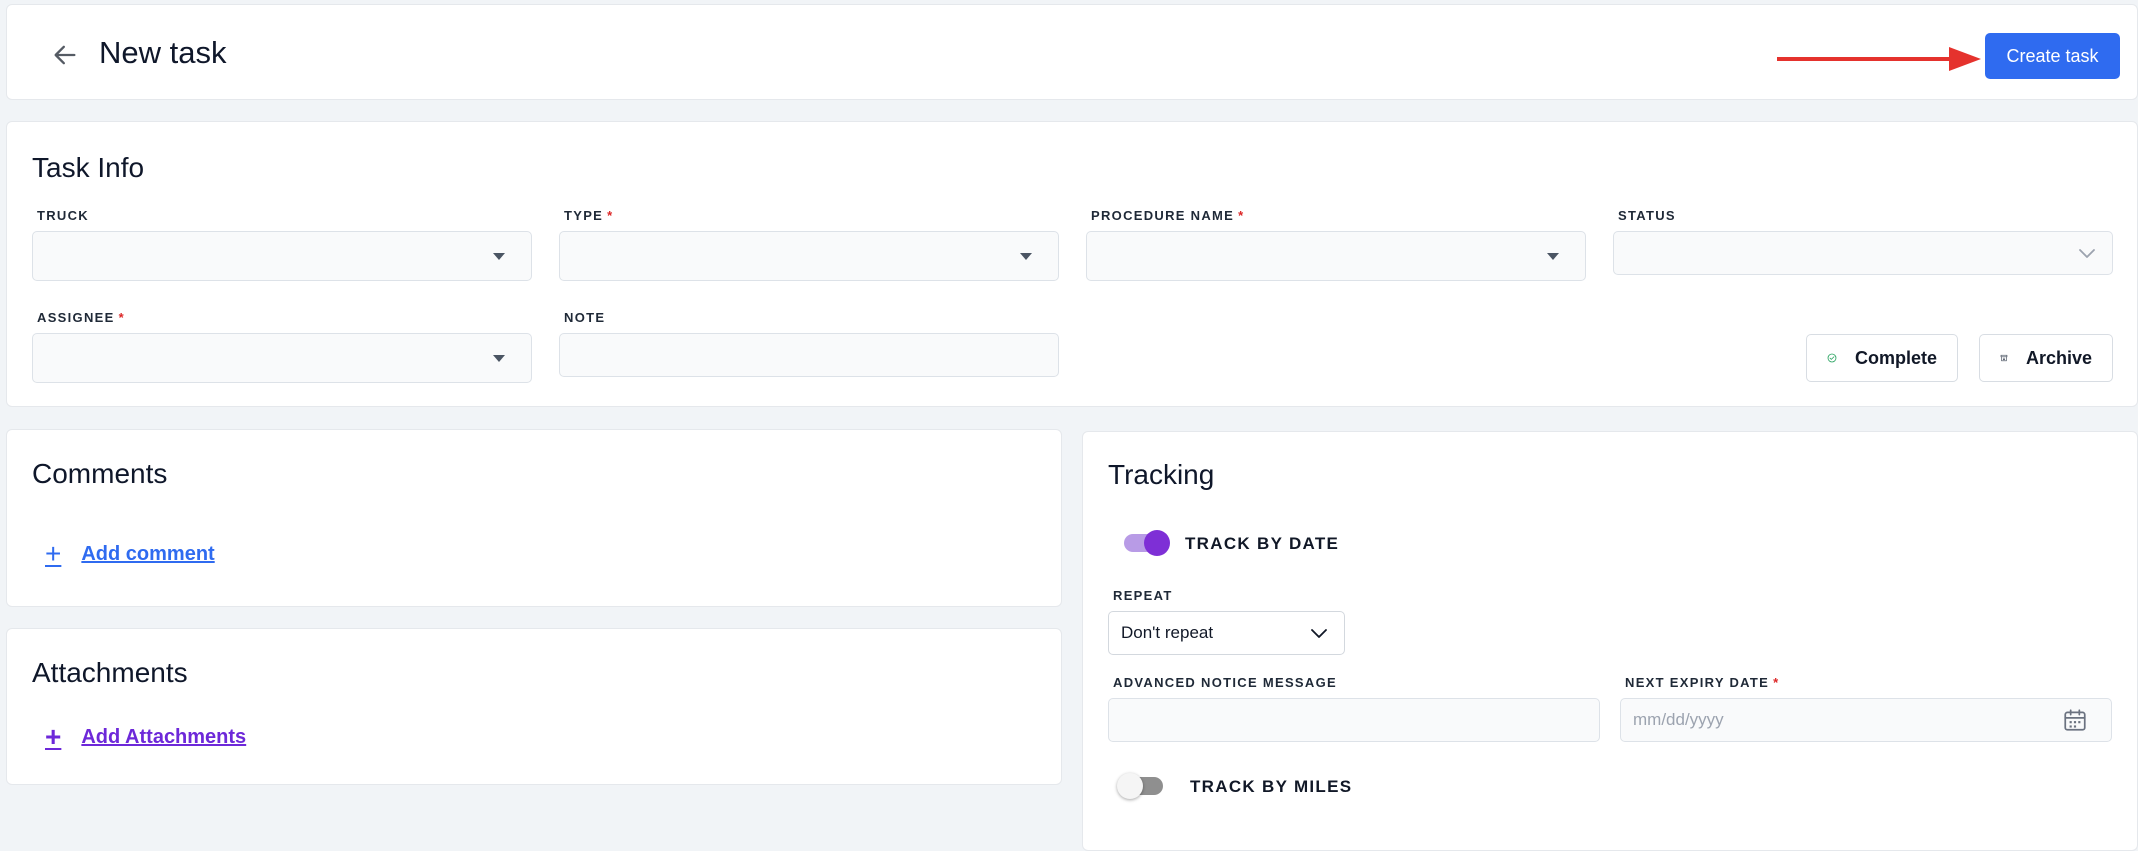 The image size is (2138, 851). I want to click on comments-title: Comments, so click(100, 473).